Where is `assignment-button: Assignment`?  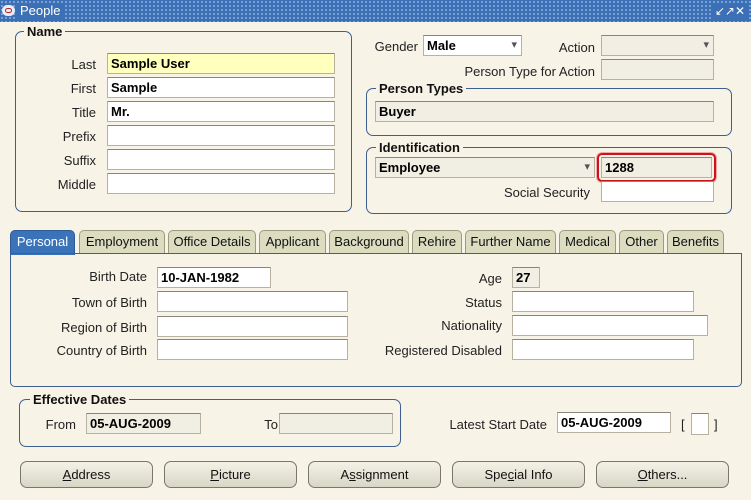 assignment-button: Assignment is located at coordinates (374, 474).